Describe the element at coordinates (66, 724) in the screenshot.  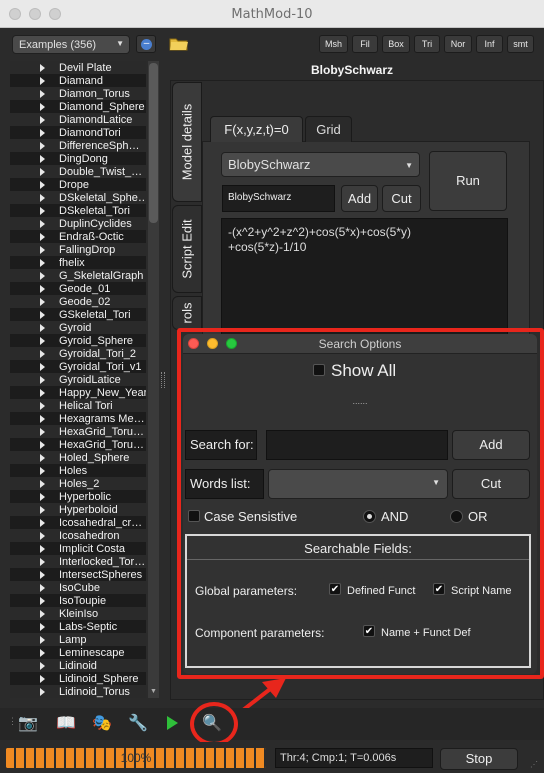
I see `book-icon: 📖` at that location.